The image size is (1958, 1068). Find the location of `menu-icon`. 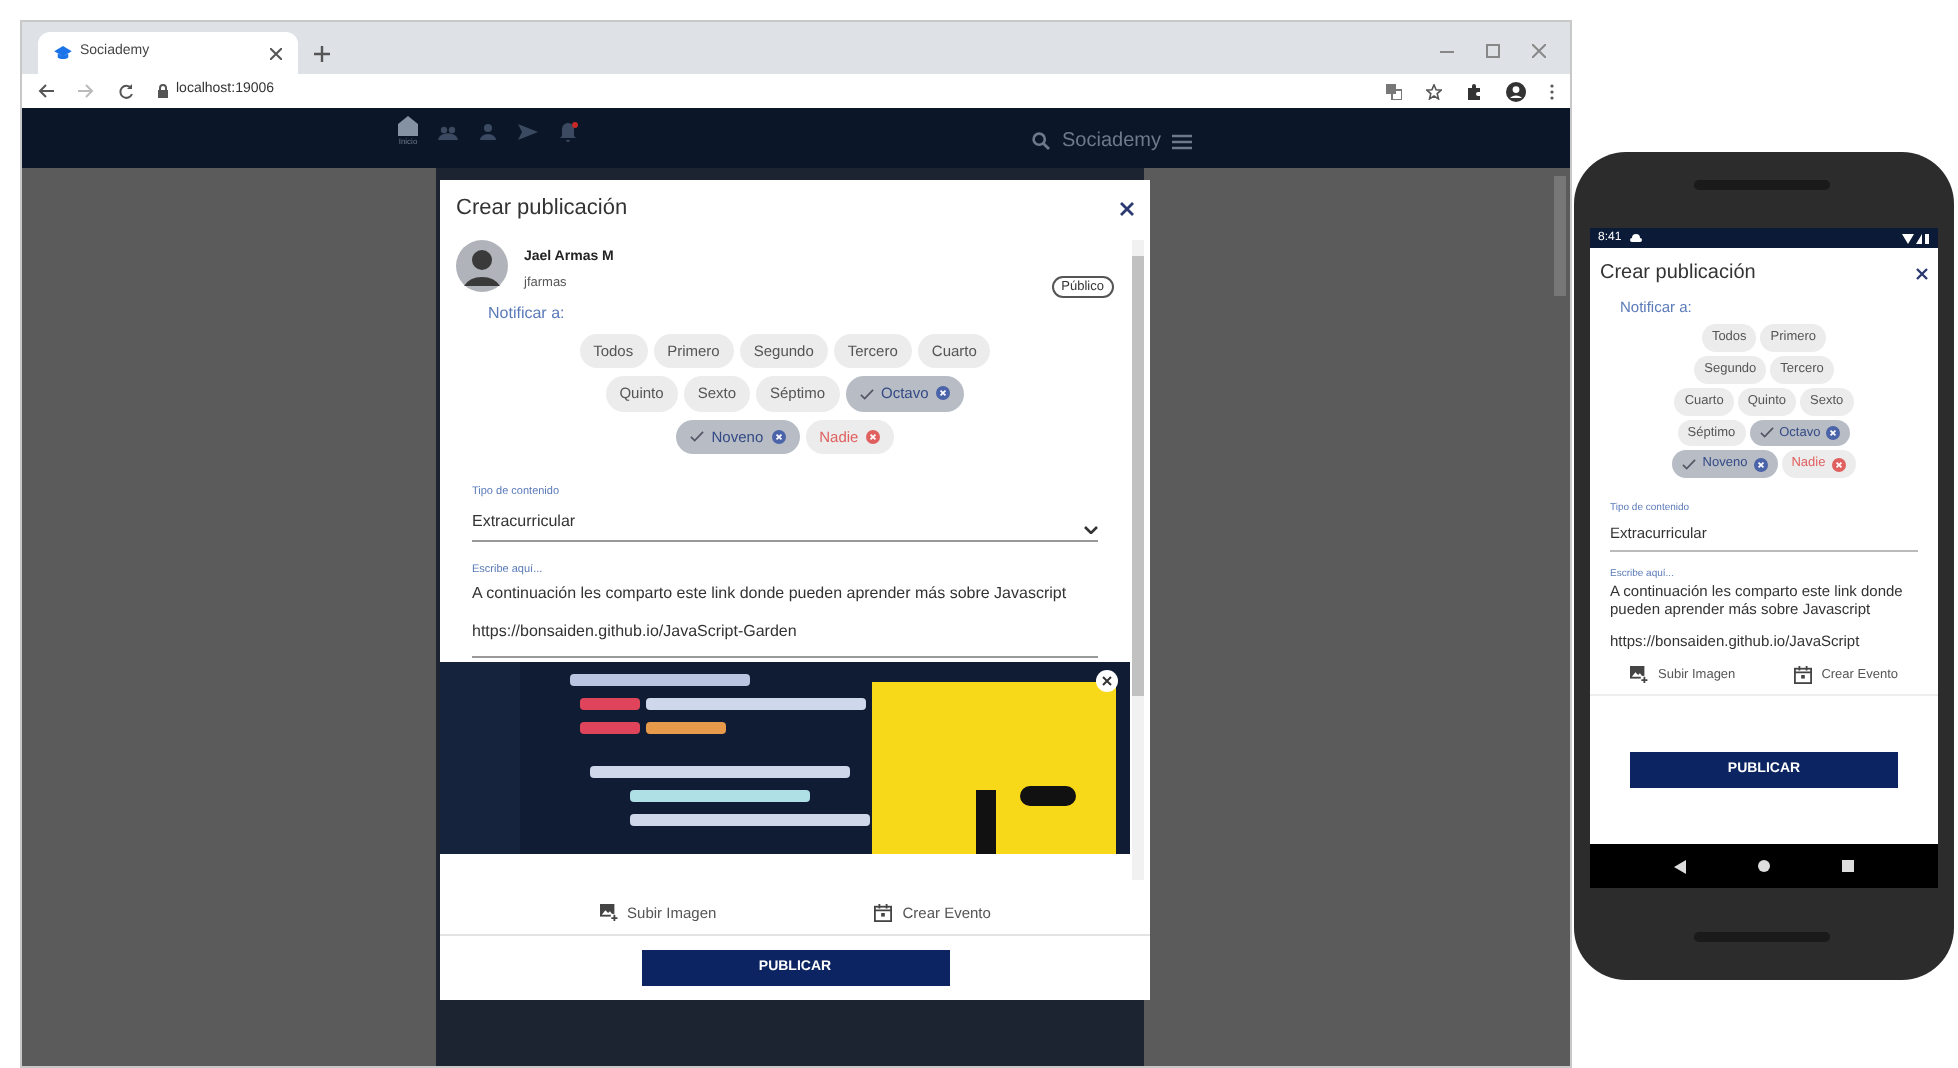

menu-icon is located at coordinates (1182, 141).